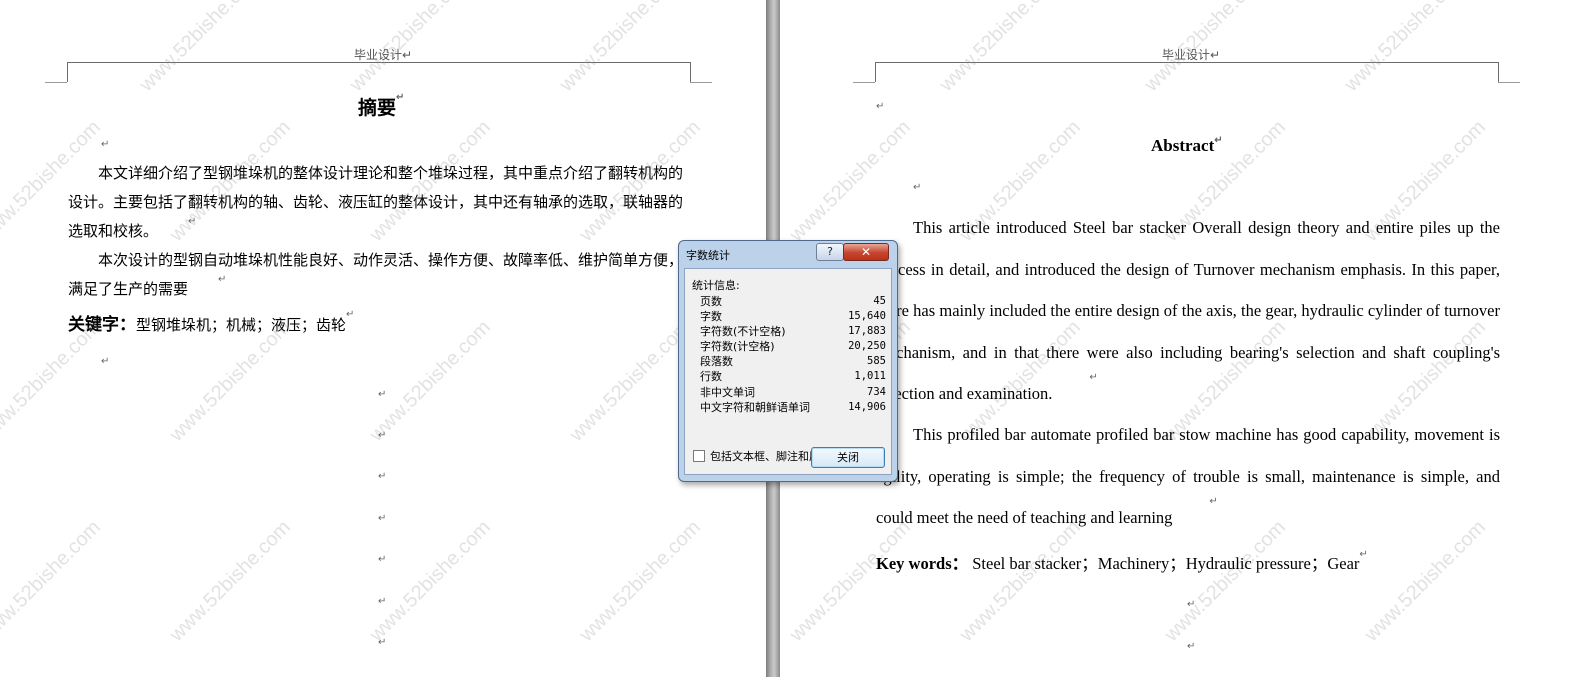  What do you see at coordinates (830, 252) in the screenshot?
I see `help-button: ?` at bounding box center [830, 252].